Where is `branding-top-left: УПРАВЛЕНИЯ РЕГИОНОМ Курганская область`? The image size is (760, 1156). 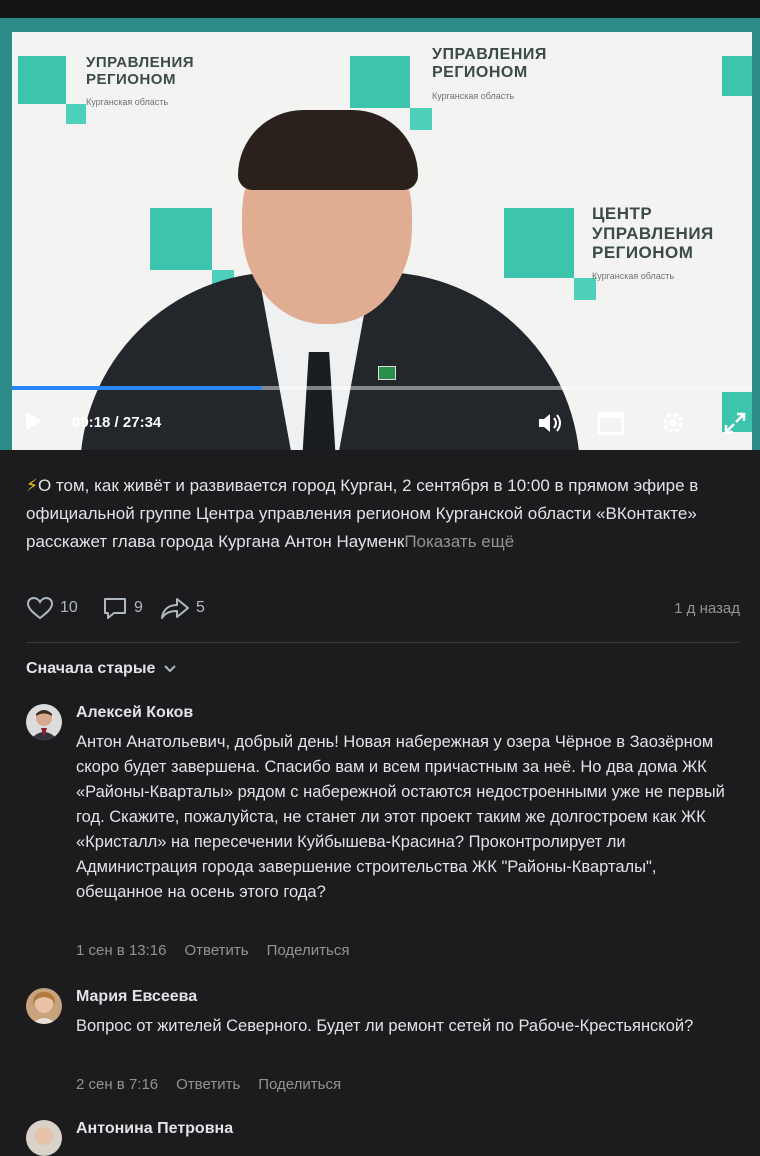
branding-top-left: УПРАВЛЕНИЯ РЕГИОНОМ Курганская область is located at coordinates (140, 80).